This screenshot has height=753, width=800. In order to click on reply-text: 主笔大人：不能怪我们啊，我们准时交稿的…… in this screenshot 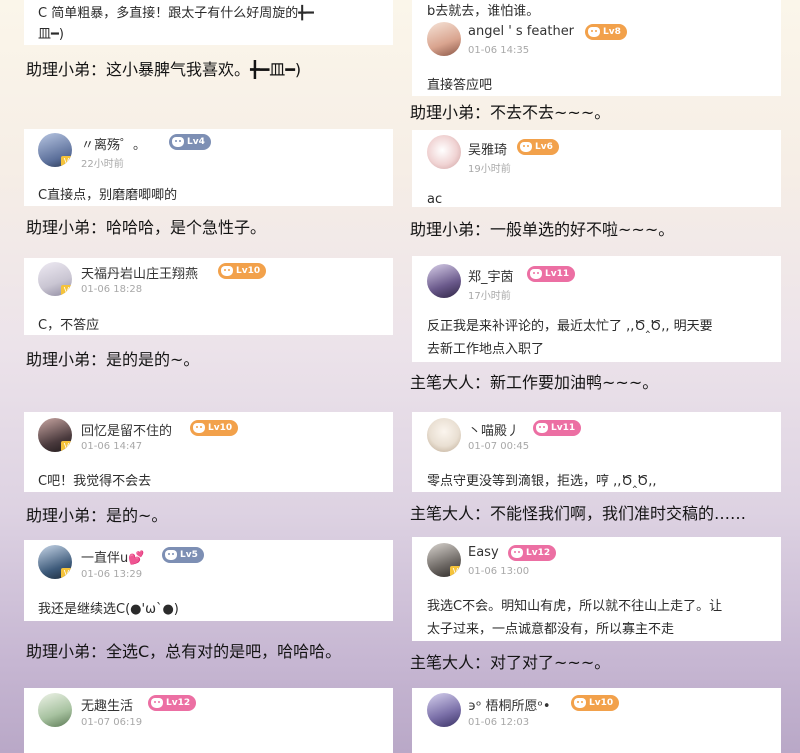, I will do `click(578, 513)`.